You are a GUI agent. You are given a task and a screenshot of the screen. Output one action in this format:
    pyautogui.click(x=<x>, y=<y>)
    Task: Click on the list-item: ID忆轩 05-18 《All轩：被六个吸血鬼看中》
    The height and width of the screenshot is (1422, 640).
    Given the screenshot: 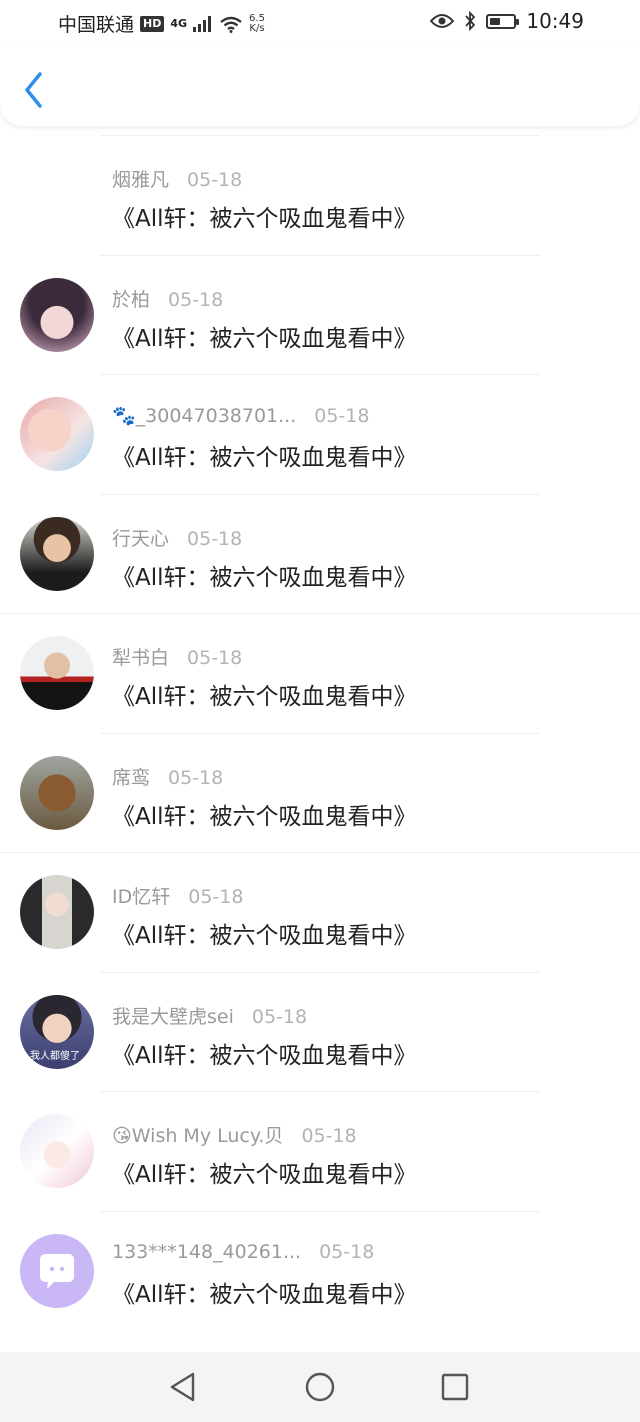 What is the action you would take?
    pyautogui.click(x=320, y=912)
    